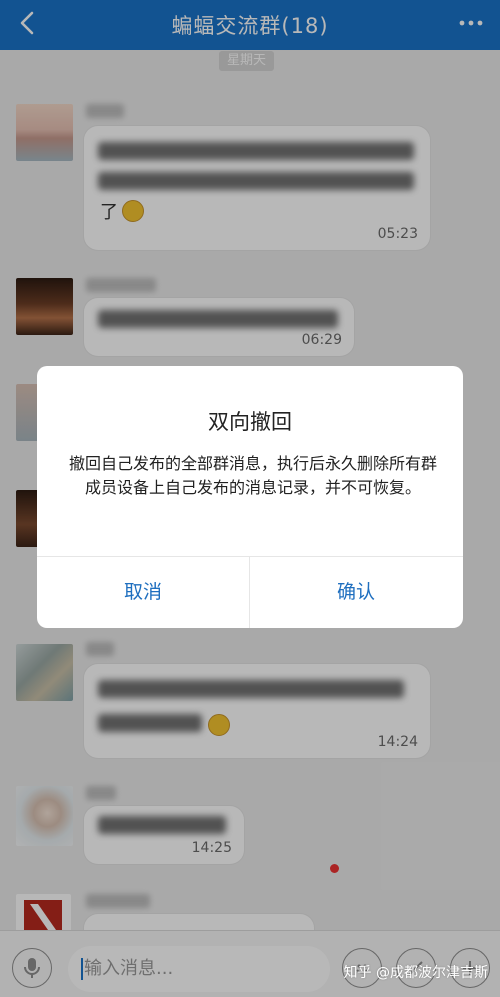 The height and width of the screenshot is (997, 500). Describe the element at coordinates (415, 973) in the screenshot. I see `watermark: 知乎 @成都波尔津吉斯` at that location.